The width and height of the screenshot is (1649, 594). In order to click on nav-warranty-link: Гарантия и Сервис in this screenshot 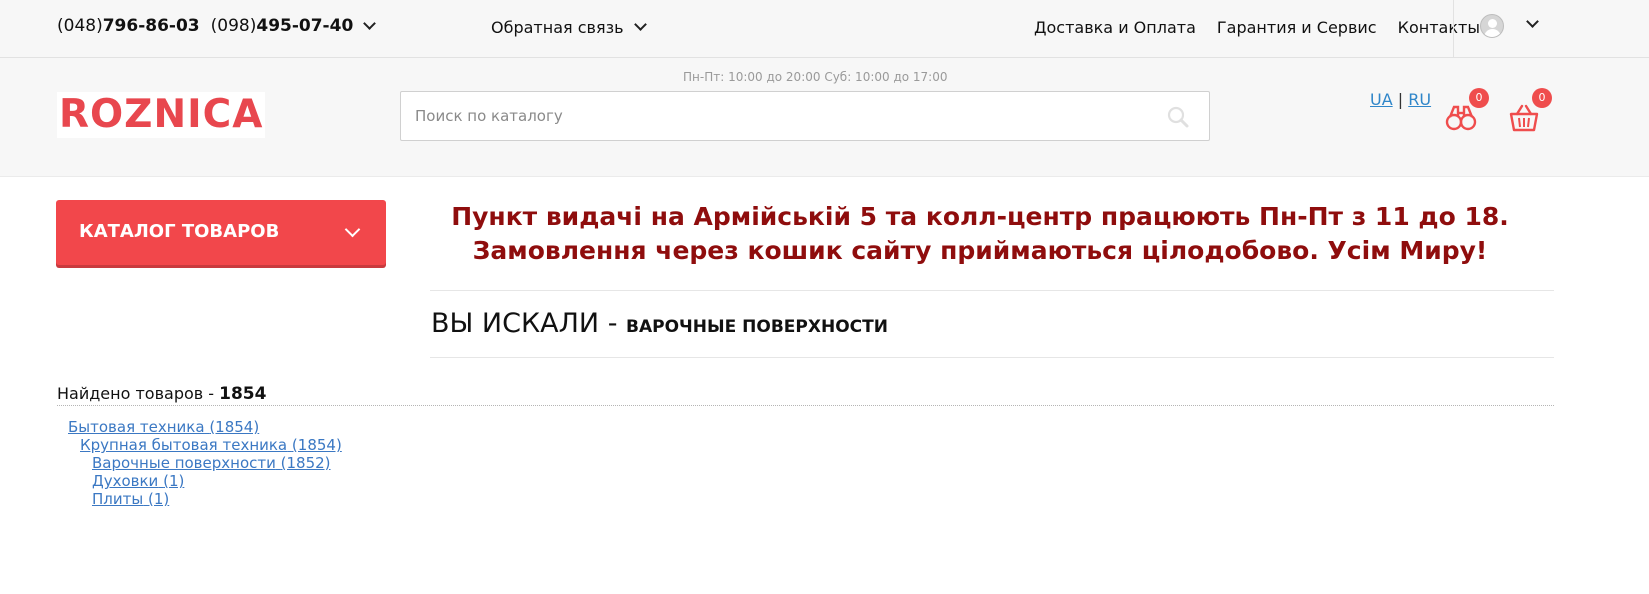, I will do `click(1297, 27)`.